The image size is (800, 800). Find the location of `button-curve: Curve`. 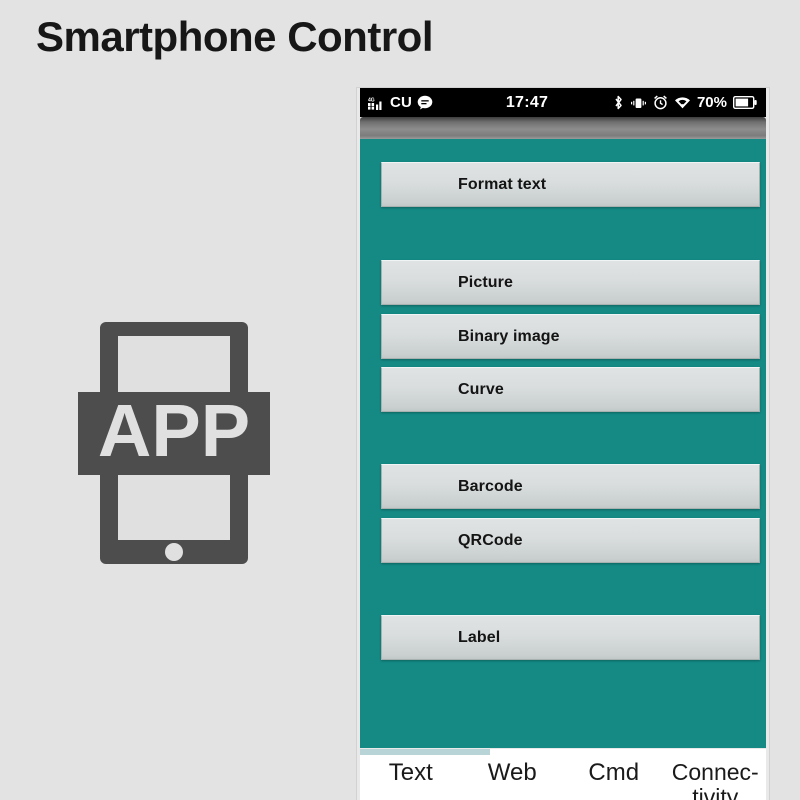

button-curve: Curve is located at coordinates (570, 389).